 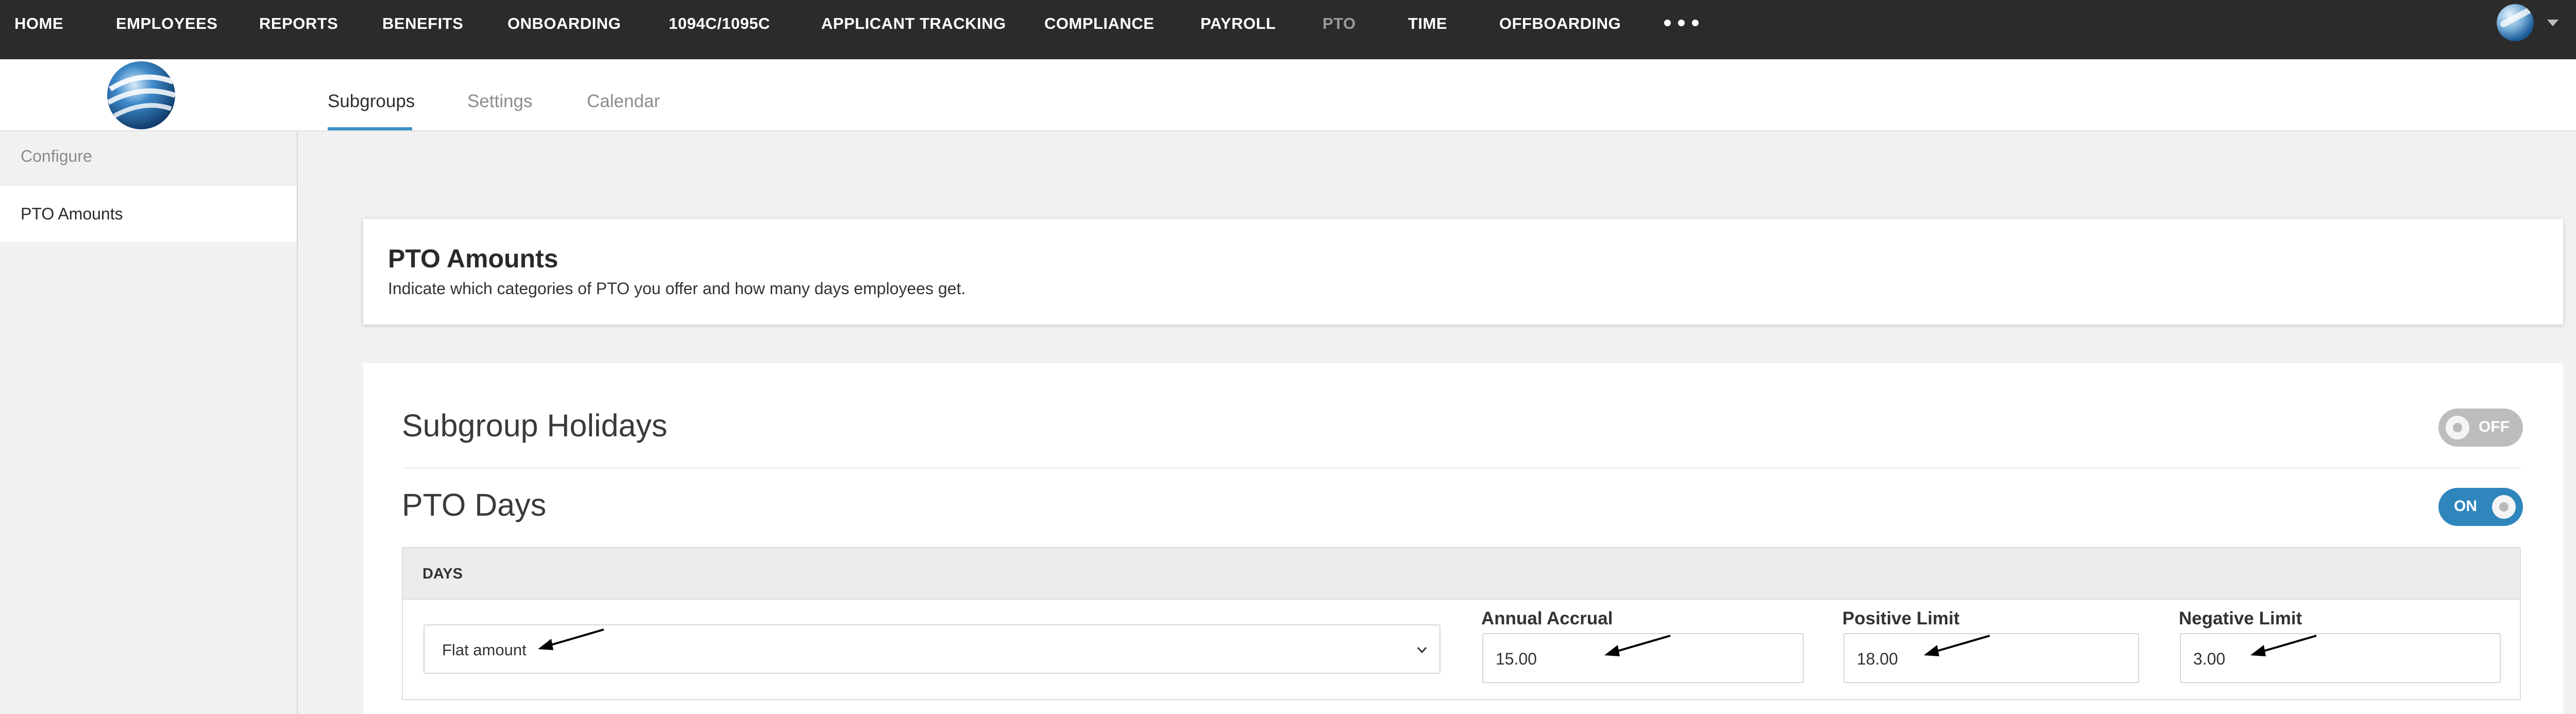 I want to click on tab-subgroups: Subgroups, so click(x=371, y=101).